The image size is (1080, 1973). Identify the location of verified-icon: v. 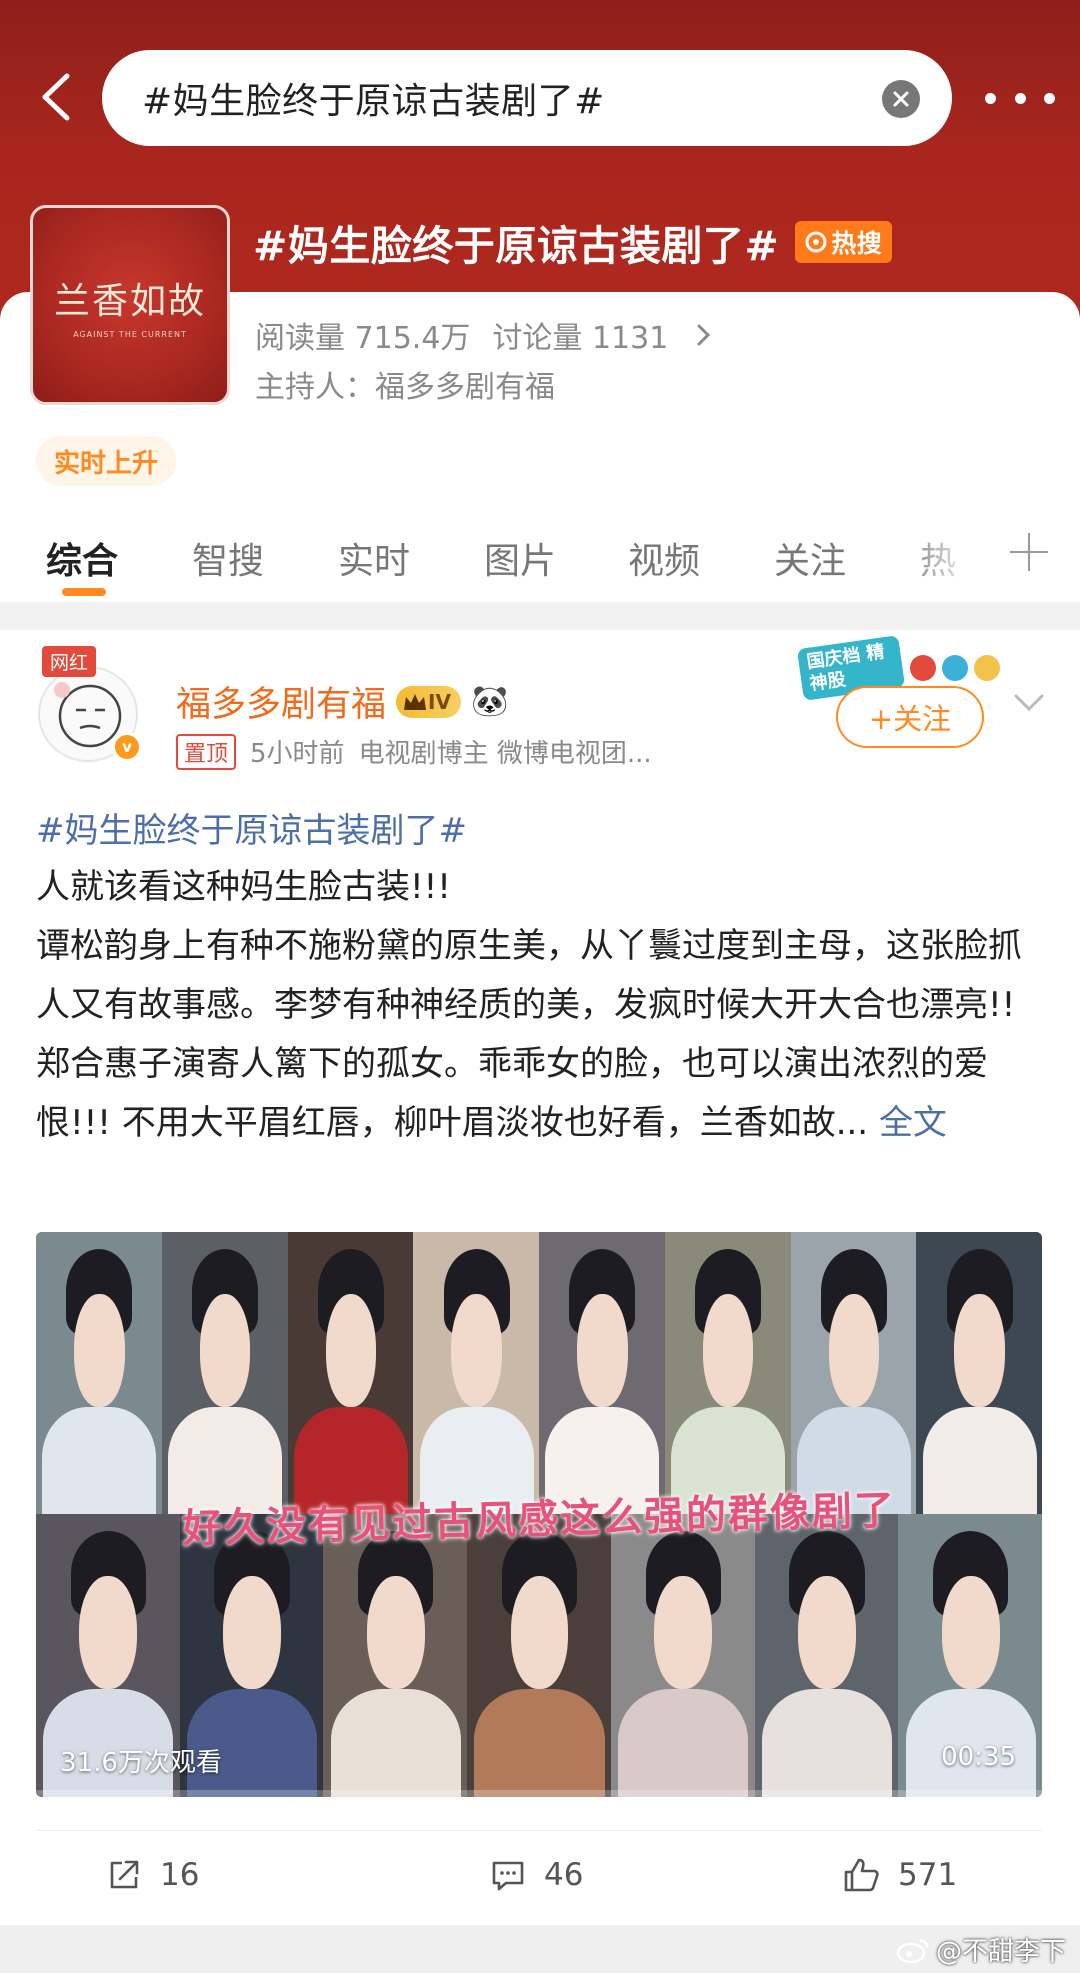
(127, 747).